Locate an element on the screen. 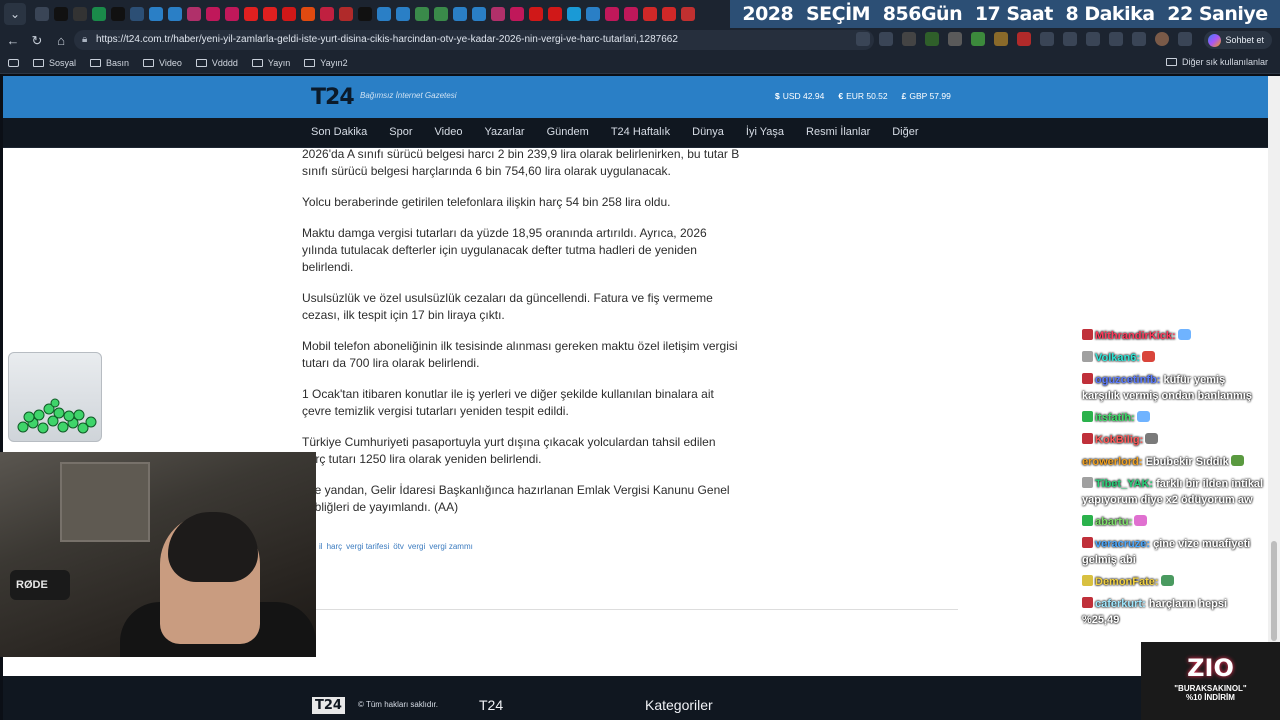  collections-icon is located at coordinates (1139, 39).